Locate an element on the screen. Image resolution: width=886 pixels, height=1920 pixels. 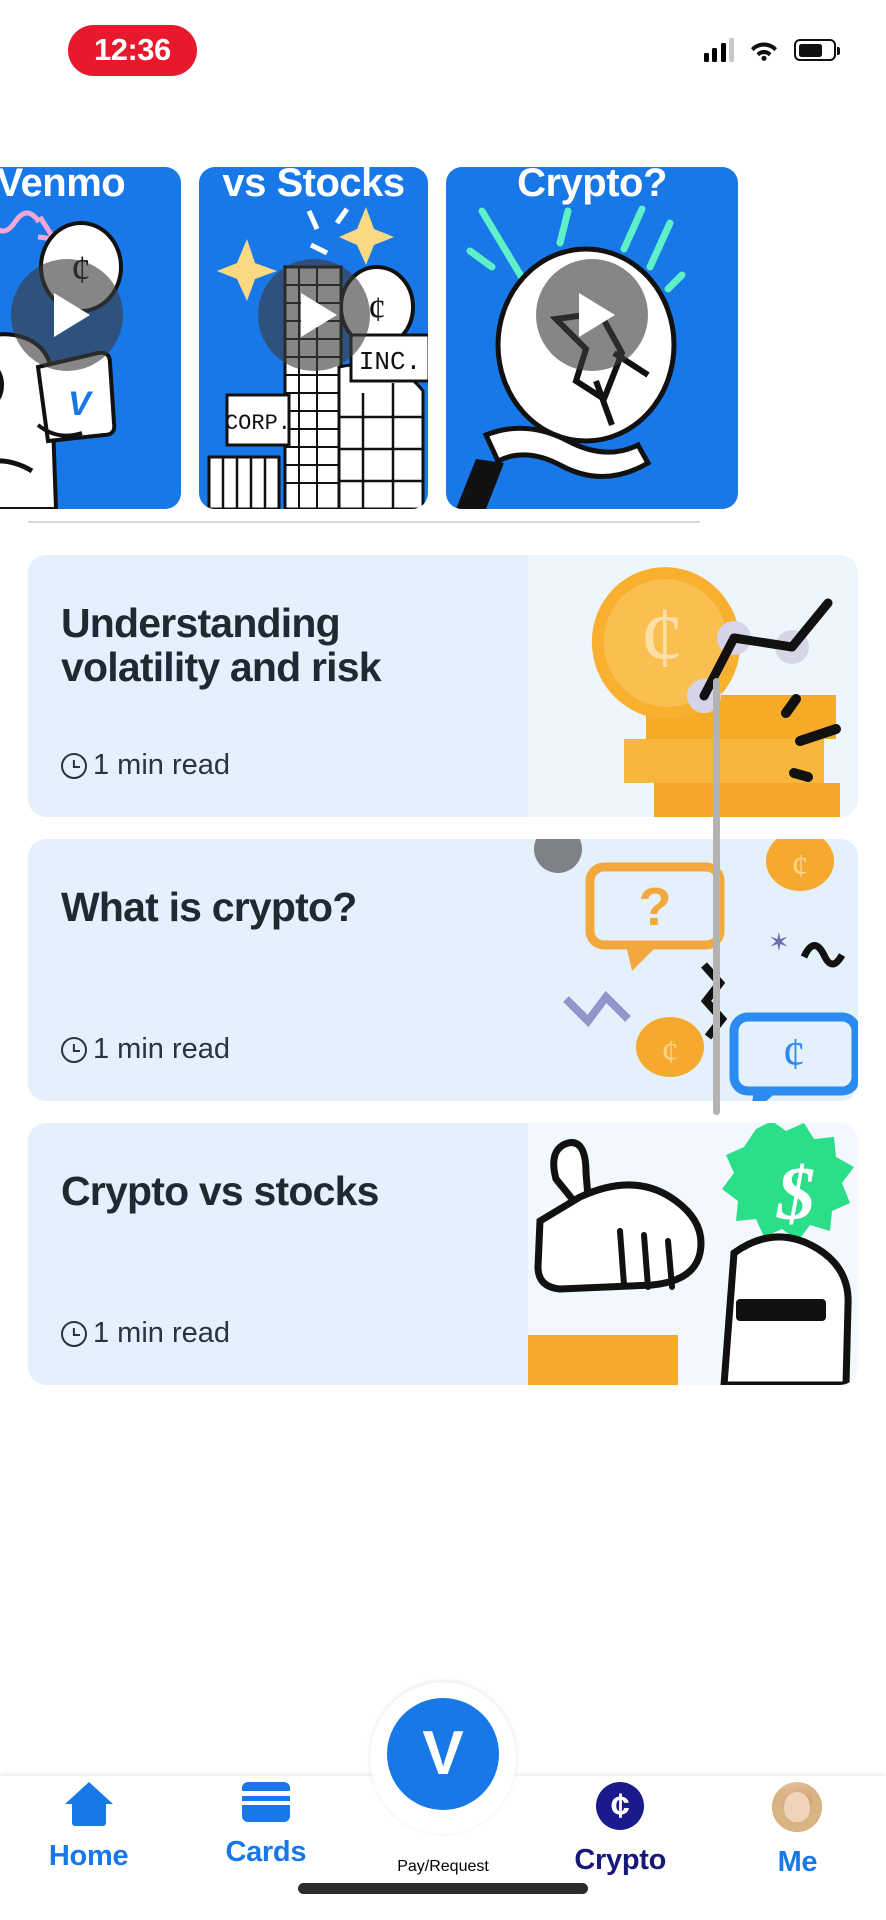
video-card: Crypto? is located at coordinates (592, 338).